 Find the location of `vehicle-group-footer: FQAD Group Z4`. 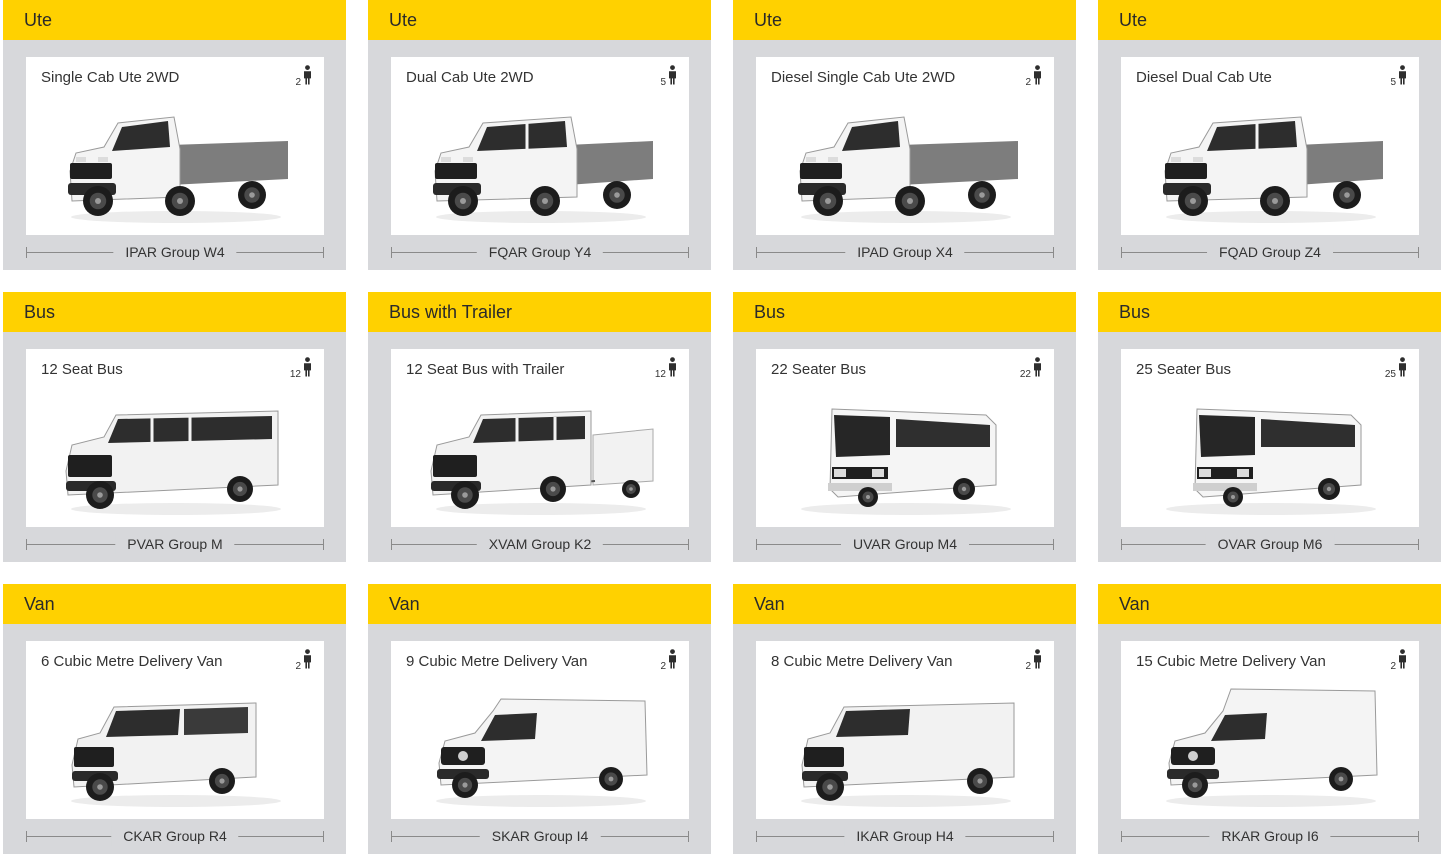

vehicle-group-footer: FQAD Group Z4 is located at coordinates (1270, 252).